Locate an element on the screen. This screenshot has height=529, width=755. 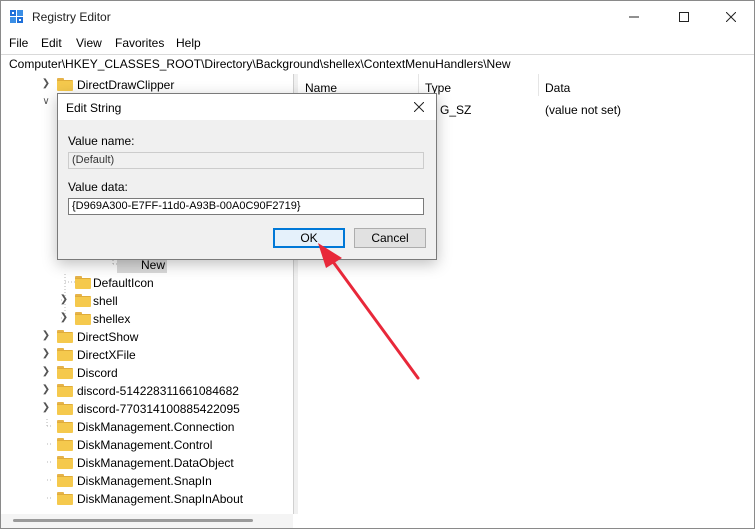
chevron-down-icon: ∨ is located at coordinates (46, 101).